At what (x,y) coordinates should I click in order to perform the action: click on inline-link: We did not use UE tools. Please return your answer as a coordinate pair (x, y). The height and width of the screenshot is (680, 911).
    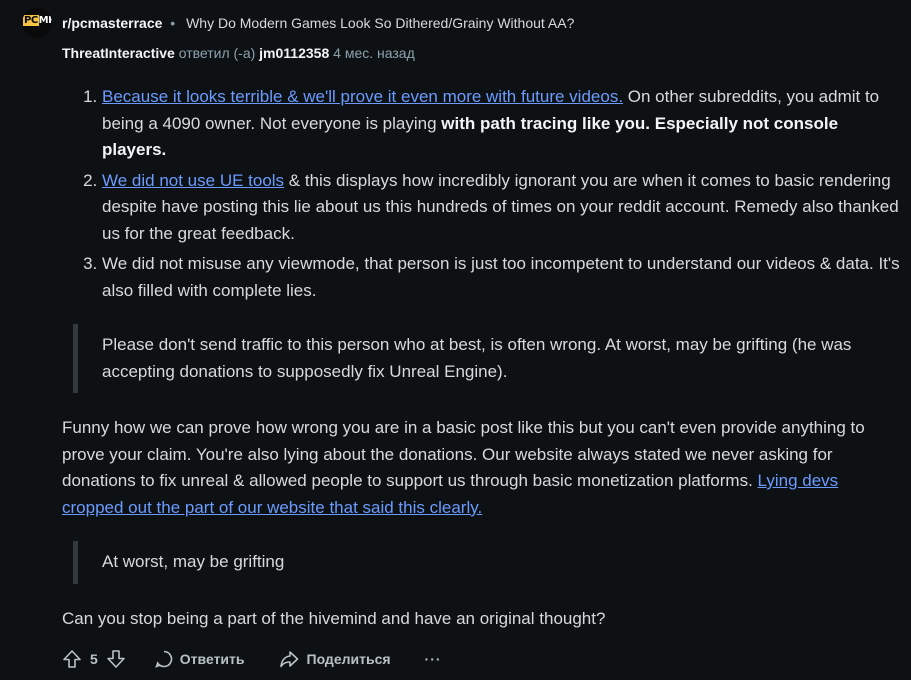
    Looking at the image, I should click on (193, 180).